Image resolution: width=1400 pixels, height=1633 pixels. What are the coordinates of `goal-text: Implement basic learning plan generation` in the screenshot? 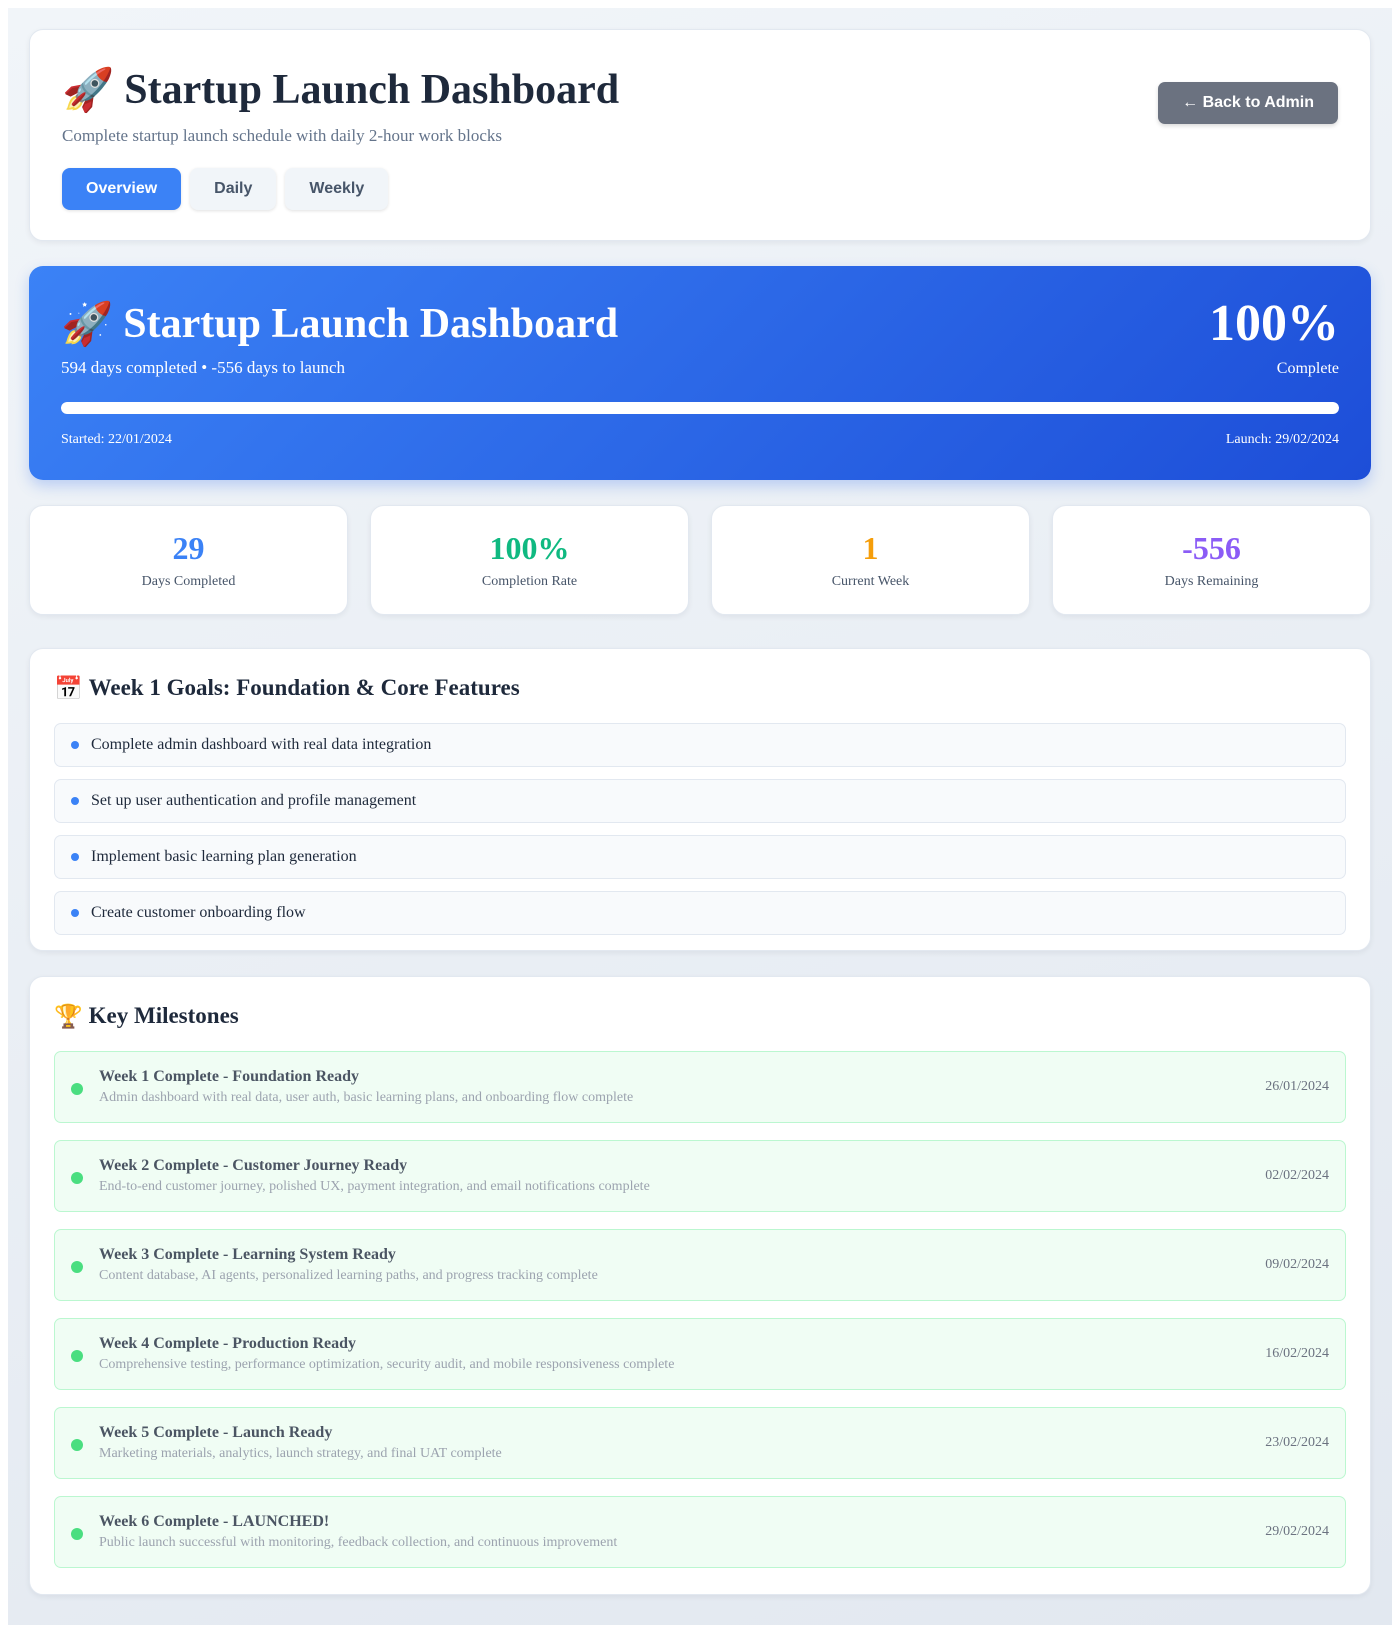 It's located at (224, 856).